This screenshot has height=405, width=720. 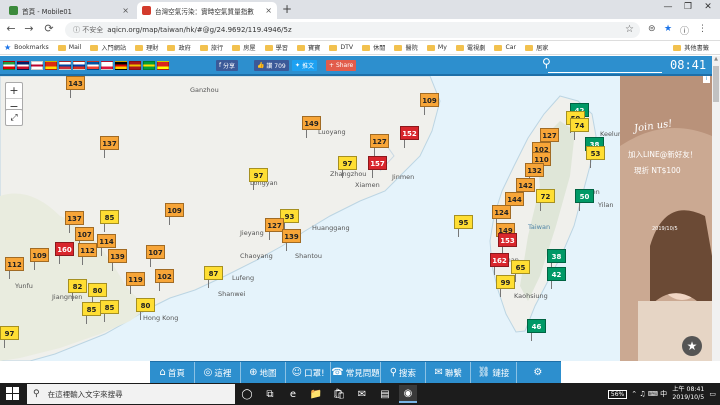 I want to click on bookmark-star-icon: ☆, so click(x=629, y=29).